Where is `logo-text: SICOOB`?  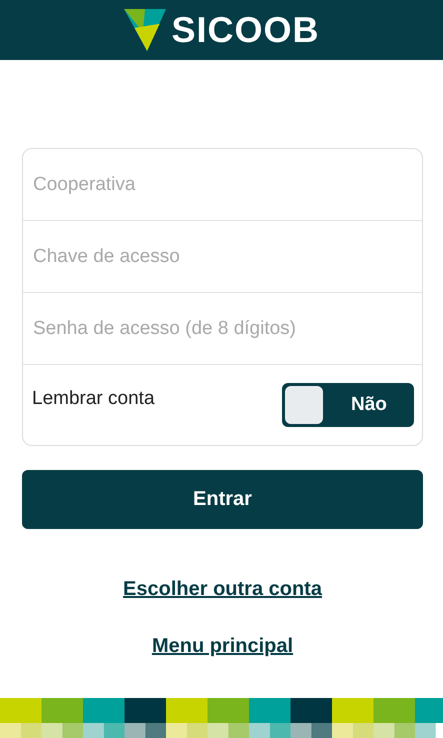
logo-text: SICOOB is located at coordinates (245, 30).